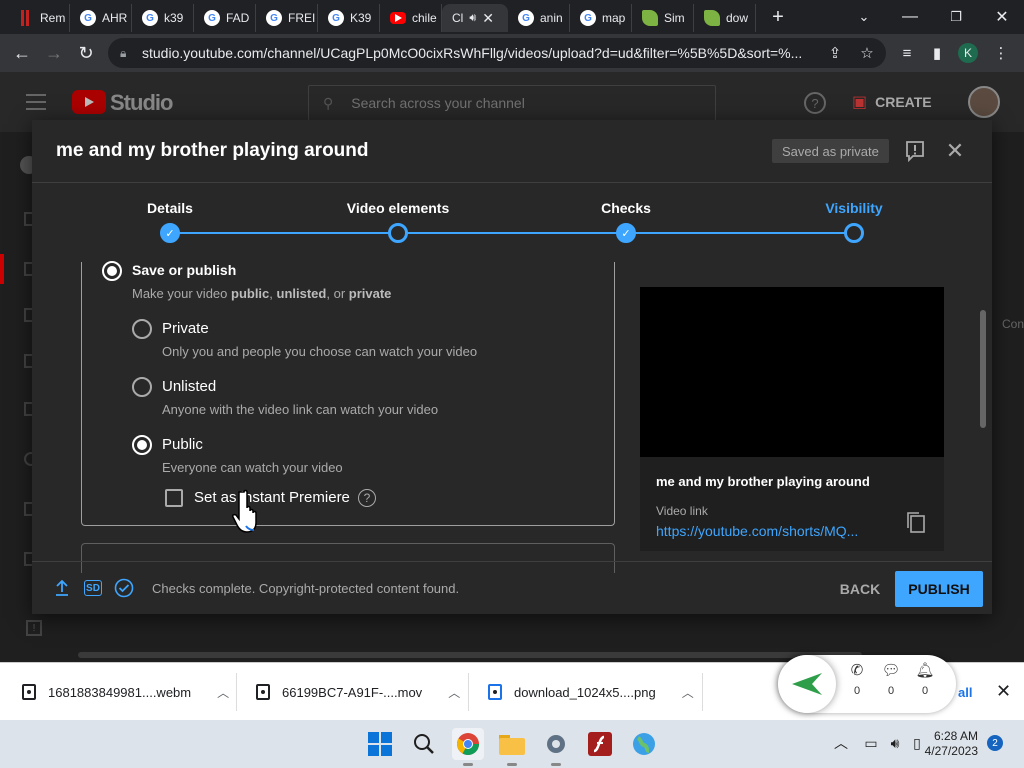  Describe the element at coordinates (949, 744) in the screenshot. I see `system-clock: 6:28 AM 4/27/2023` at that location.